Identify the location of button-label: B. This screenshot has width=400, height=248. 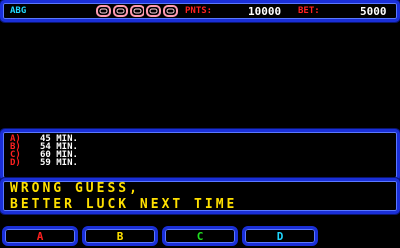
(120, 236).